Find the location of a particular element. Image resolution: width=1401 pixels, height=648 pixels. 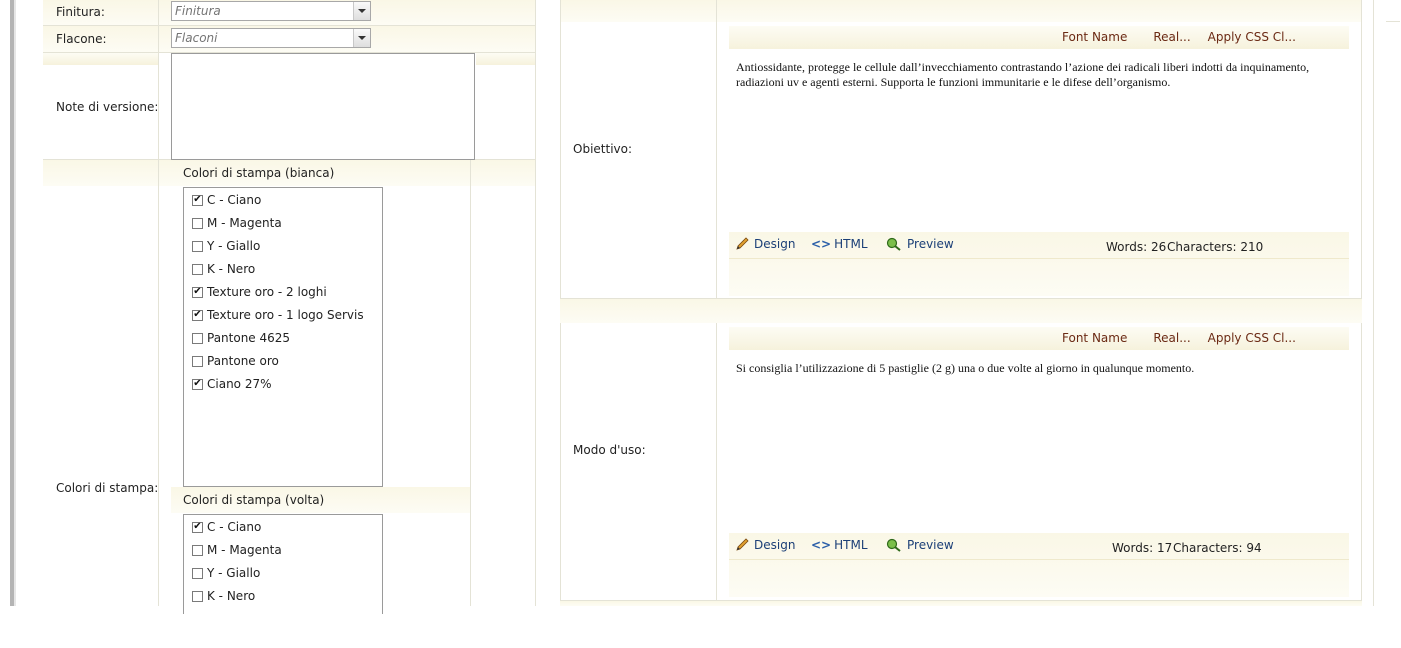

colori-volta-listbox: ✔ C - Ciano M - Magenta Y - Giallo K - Nero is located at coordinates (283, 564).